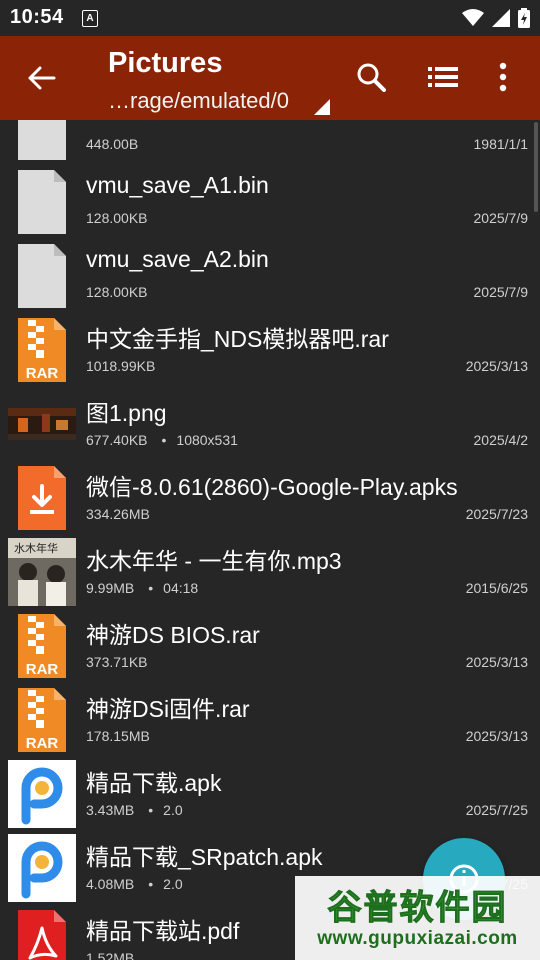 This screenshot has height=960, width=540. Describe the element at coordinates (126, 413) in the screenshot. I see `file-name: 图1.png` at that location.